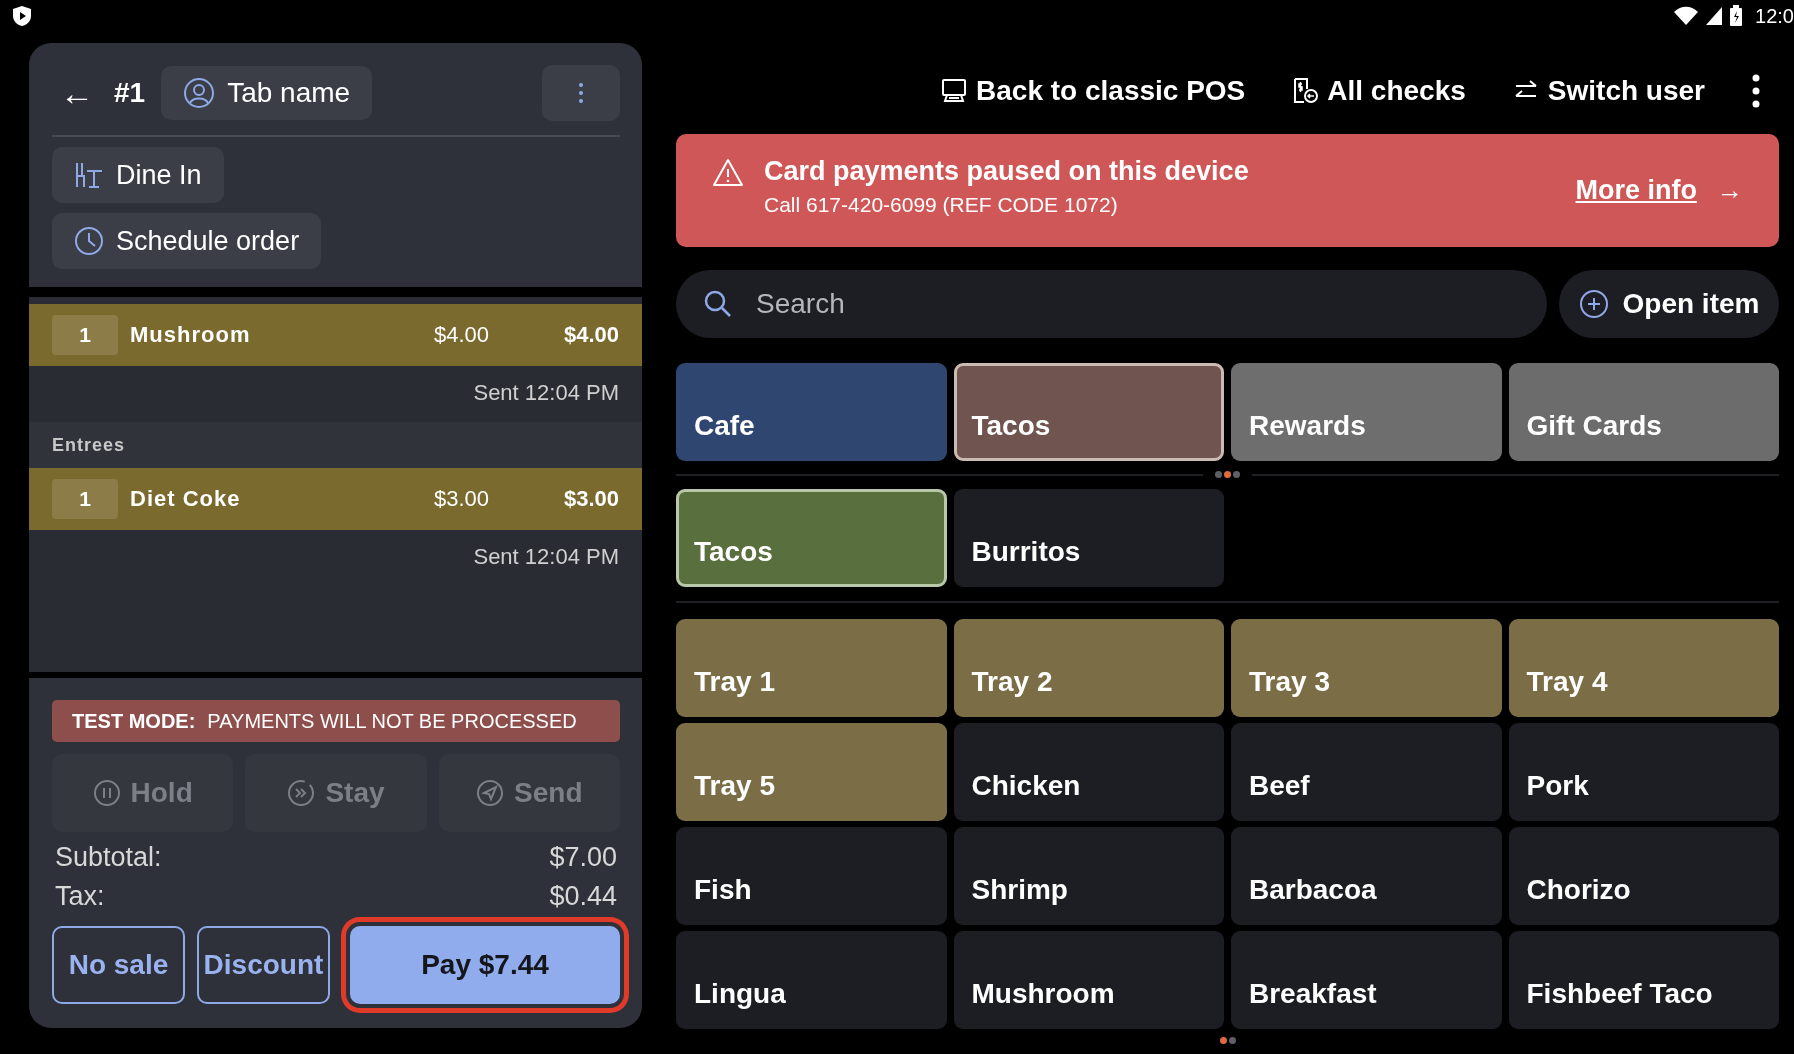  I want to click on menu-tile: Tray 3, so click(1366, 668).